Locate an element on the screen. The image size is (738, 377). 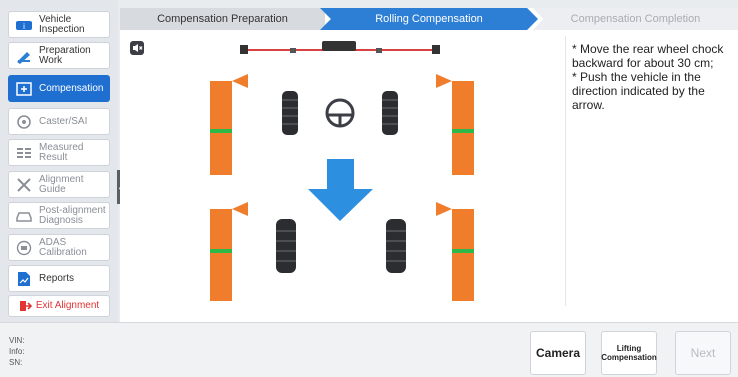
sidebar-item-label: Compensation is located at coordinates (71, 88).